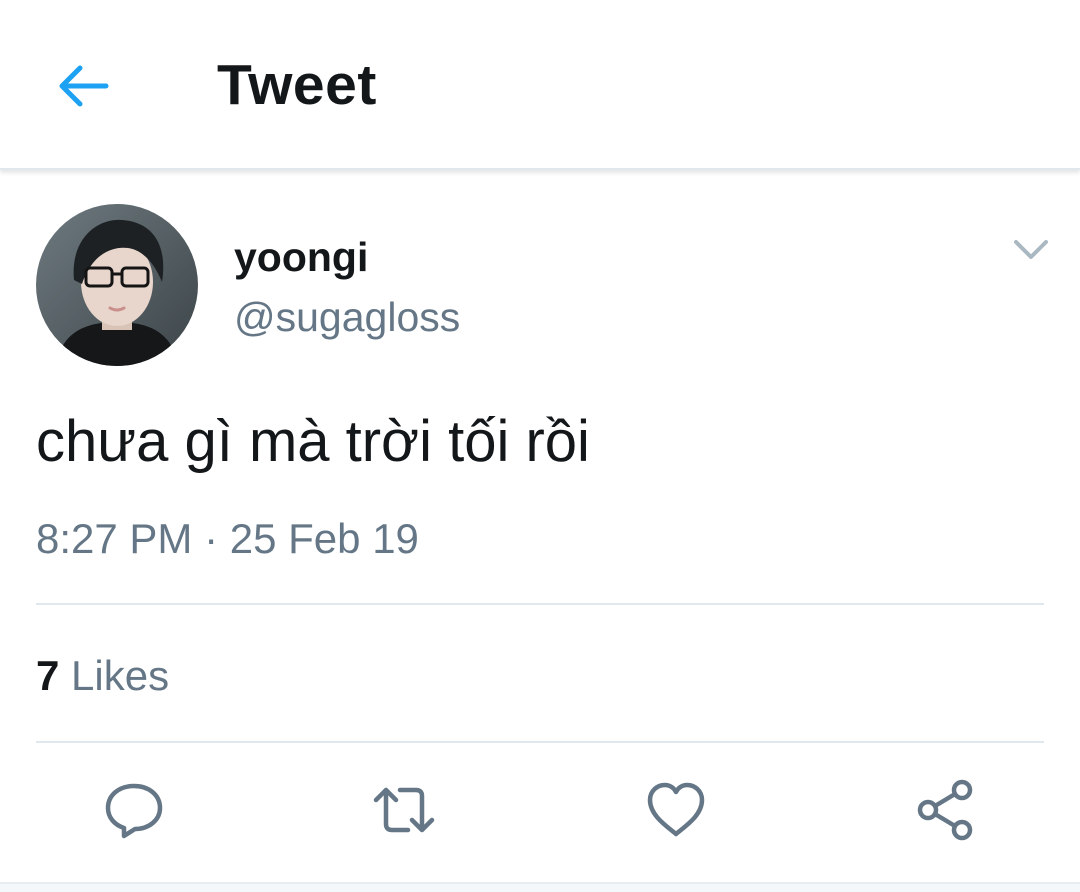  What do you see at coordinates (297, 85) in the screenshot?
I see `page-title: Tweet` at bounding box center [297, 85].